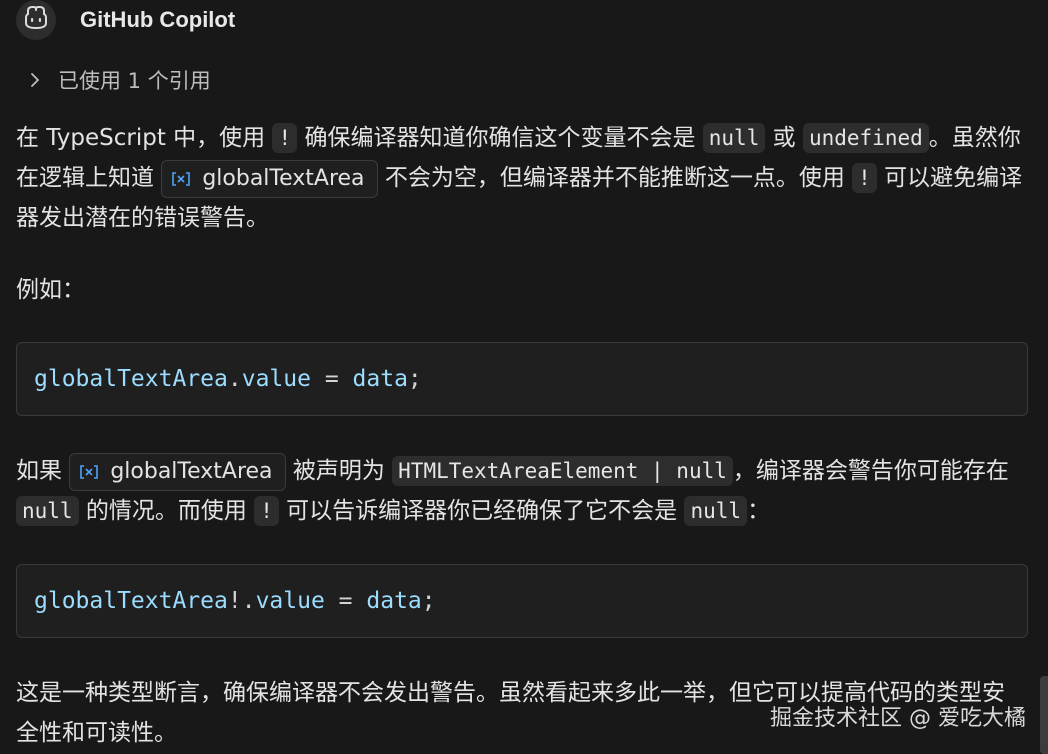  What do you see at coordinates (562, 471) in the screenshot?
I see `inline-code: HTMLTextAreaElement | null` at bounding box center [562, 471].